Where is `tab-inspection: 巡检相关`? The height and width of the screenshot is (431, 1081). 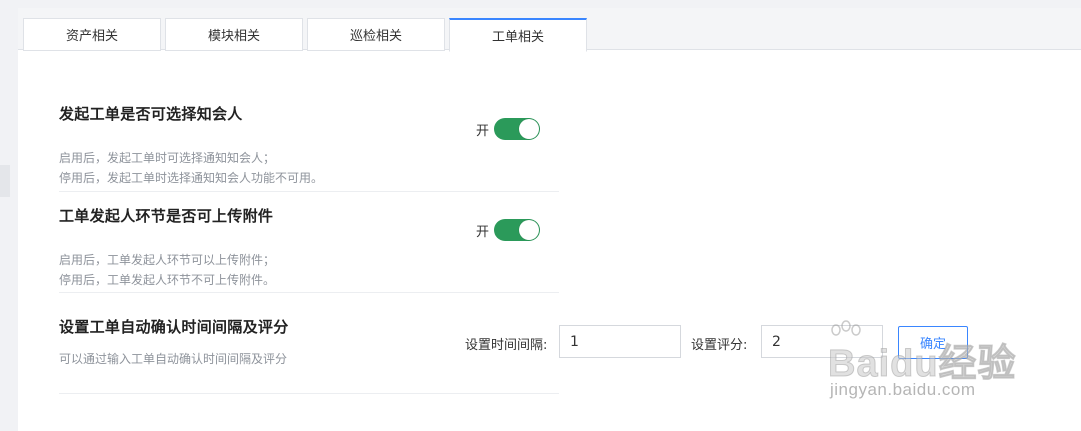
tab-inspection: 巡检相关 is located at coordinates (376, 34).